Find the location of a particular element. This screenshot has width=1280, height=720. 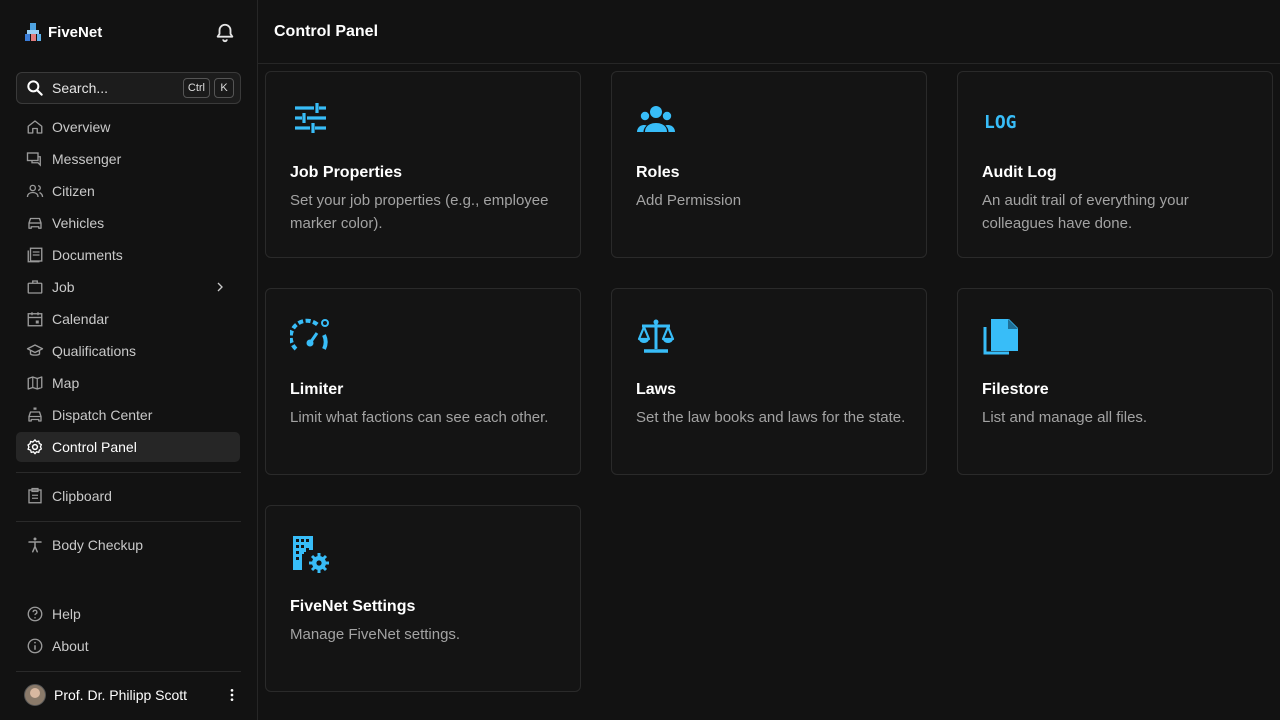

account-group-icon is located at coordinates (656, 119).